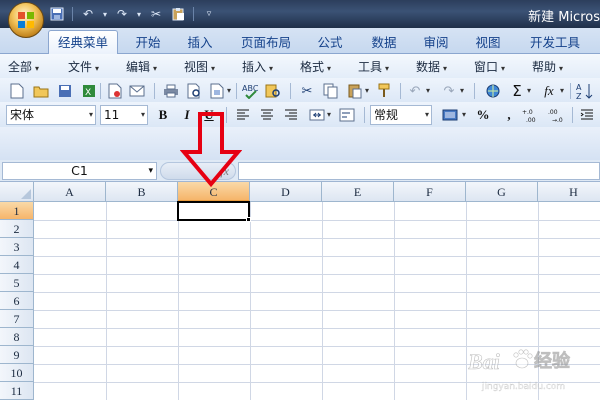 This screenshot has width=600, height=400. Describe the element at coordinates (137, 91) in the screenshot. I see `email-icon` at that location.